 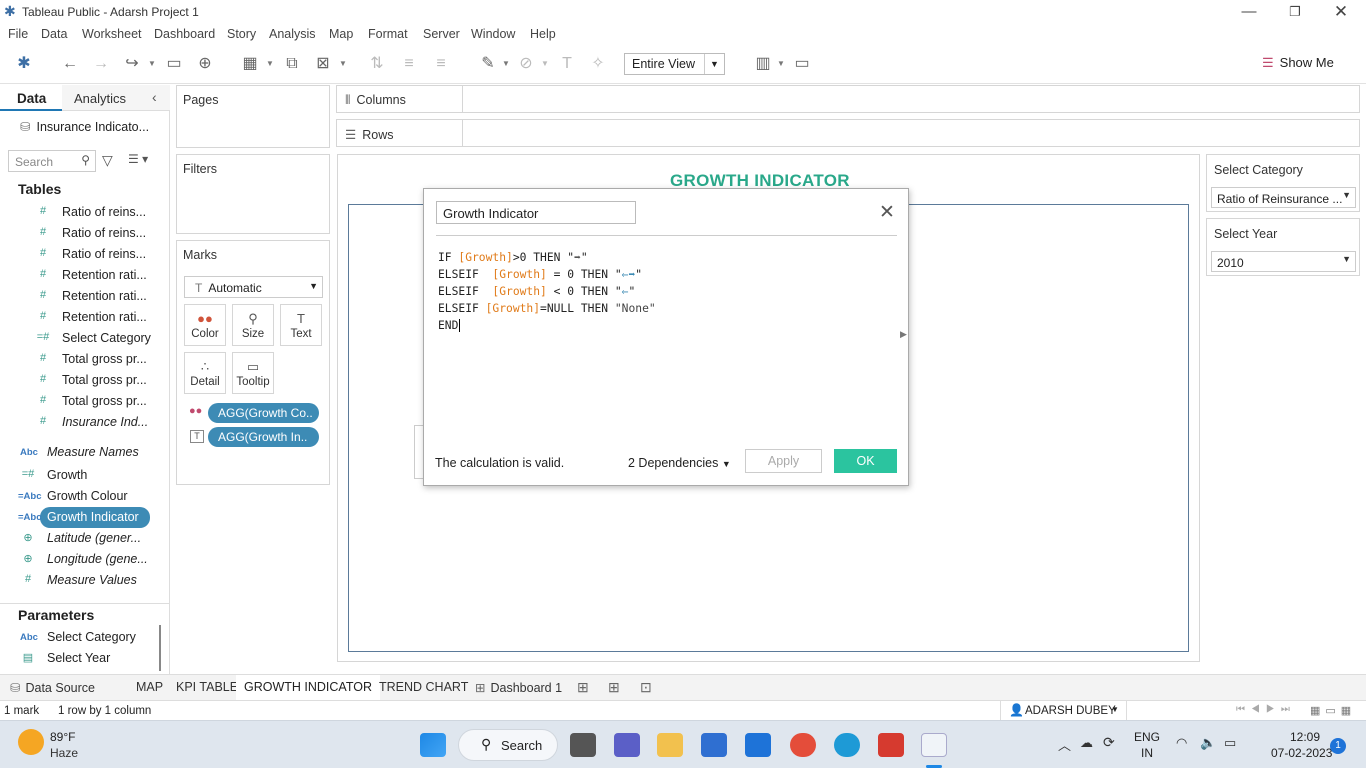 I want to click on highlight-dropdown-icon: ▼, so click(x=506, y=64).